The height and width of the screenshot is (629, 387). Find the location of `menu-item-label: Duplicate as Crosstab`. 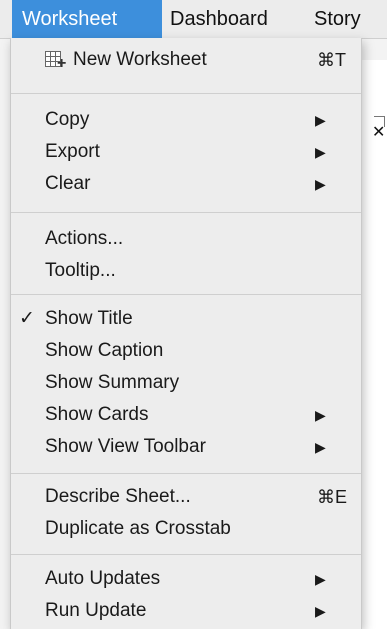

menu-item-label: Duplicate as Crosstab is located at coordinates (138, 528).